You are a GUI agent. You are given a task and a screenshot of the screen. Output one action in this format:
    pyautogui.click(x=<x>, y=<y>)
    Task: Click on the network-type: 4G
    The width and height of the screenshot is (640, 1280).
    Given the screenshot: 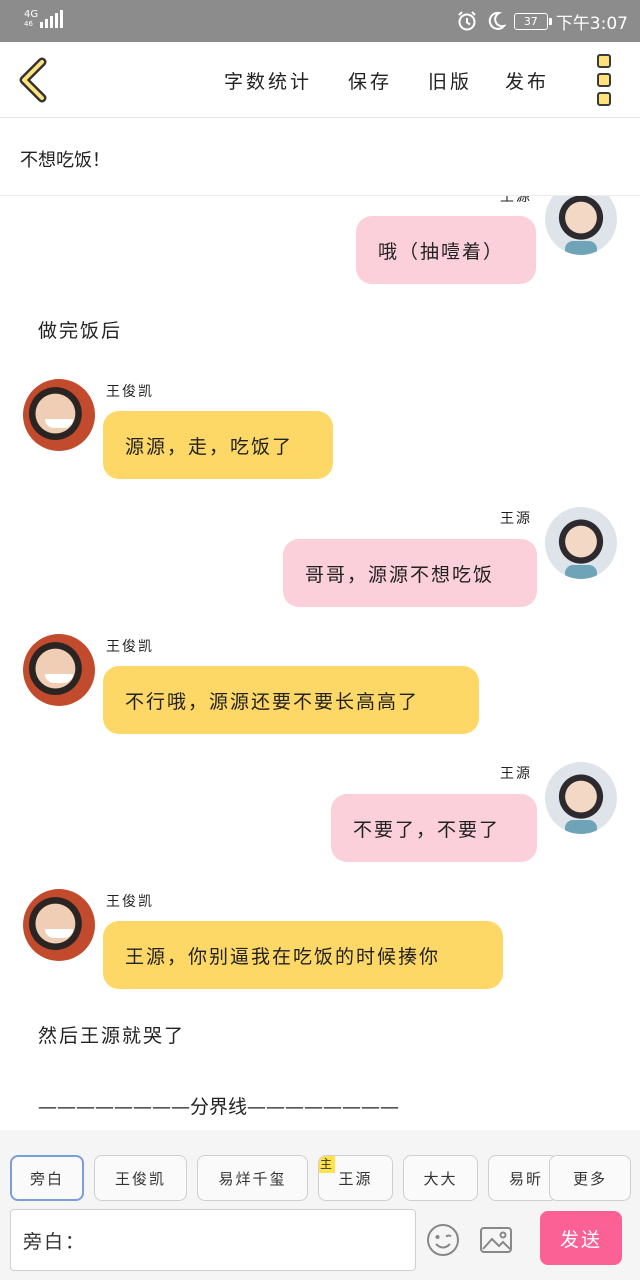 What is the action you would take?
    pyautogui.click(x=31, y=14)
    